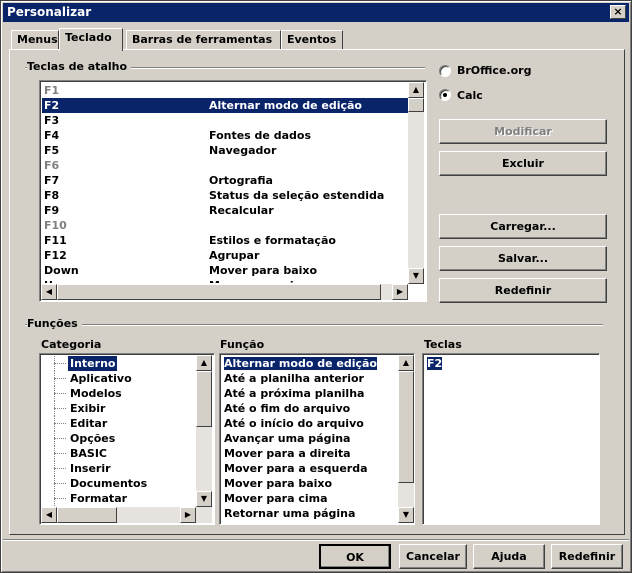 The width and height of the screenshot is (632, 573). What do you see at coordinates (276, 498) in the screenshot?
I see `function-label-text: Mover para cima` at bounding box center [276, 498].